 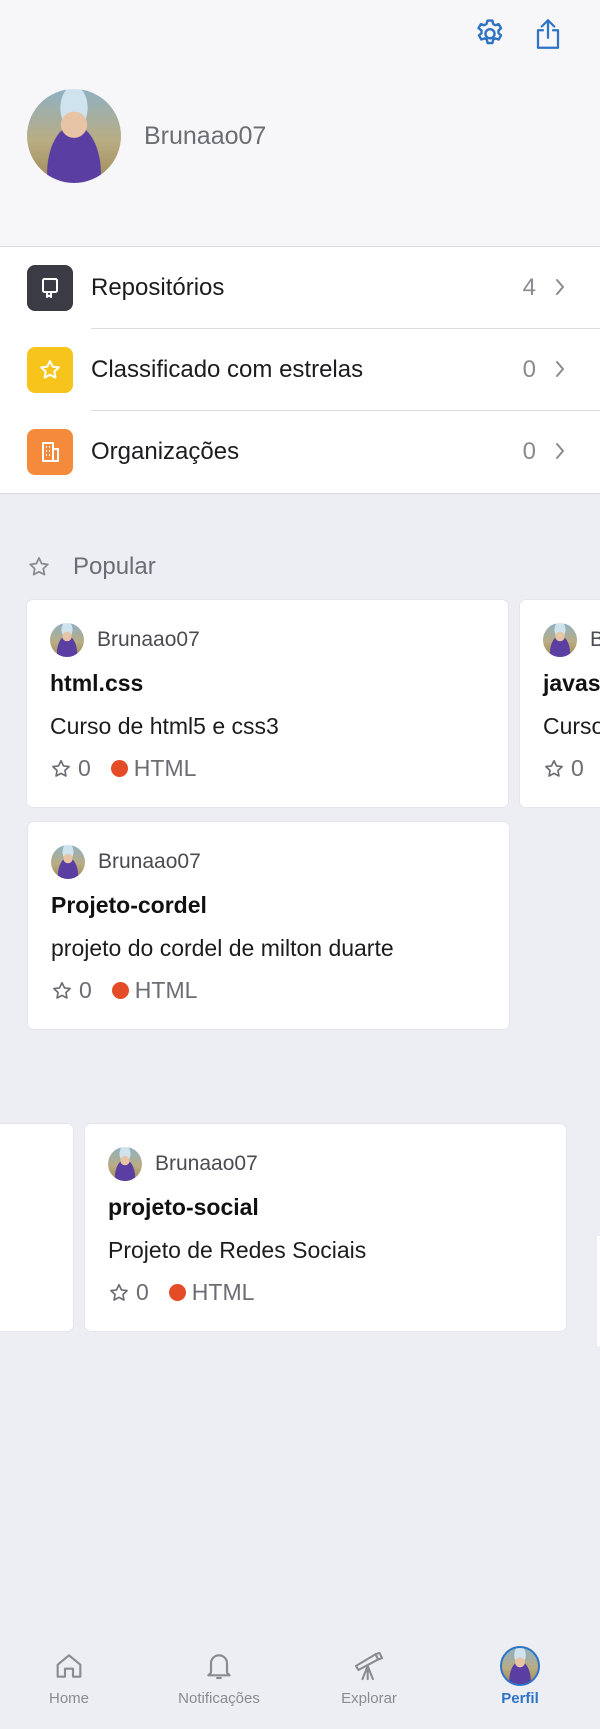 I want to click on tab-label: Home, so click(x=68, y=1698).